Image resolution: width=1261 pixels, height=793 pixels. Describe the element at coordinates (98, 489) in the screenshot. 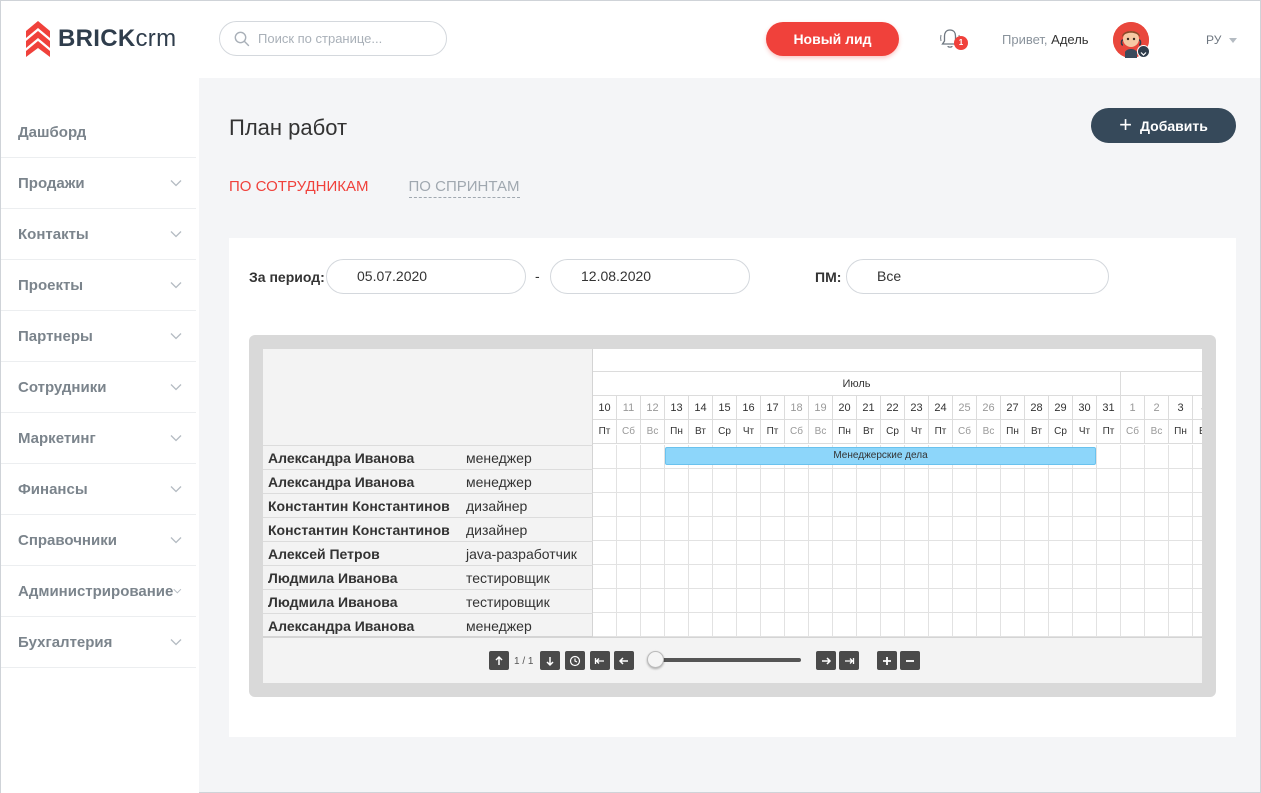

I see `sidebar-item: Финансы` at that location.